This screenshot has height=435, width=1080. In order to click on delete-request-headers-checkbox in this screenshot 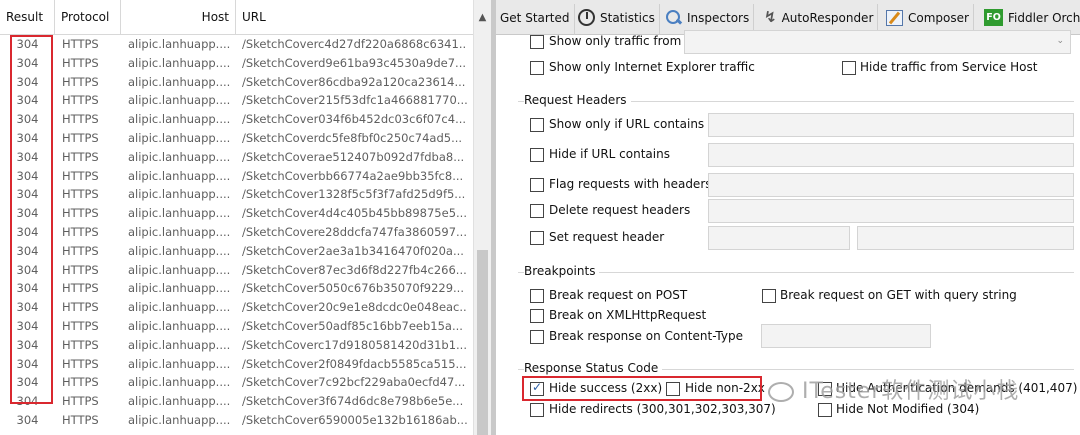, I will do `click(537, 211)`.